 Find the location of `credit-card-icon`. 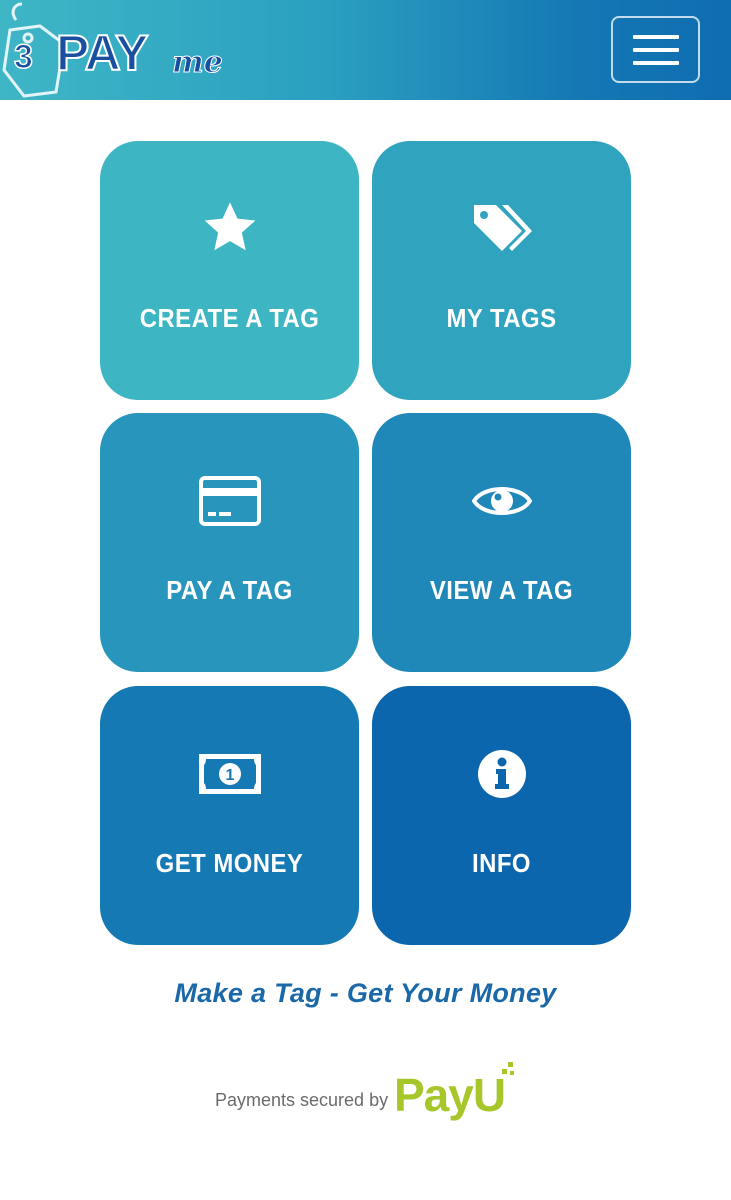

credit-card-icon is located at coordinates (230, 501).